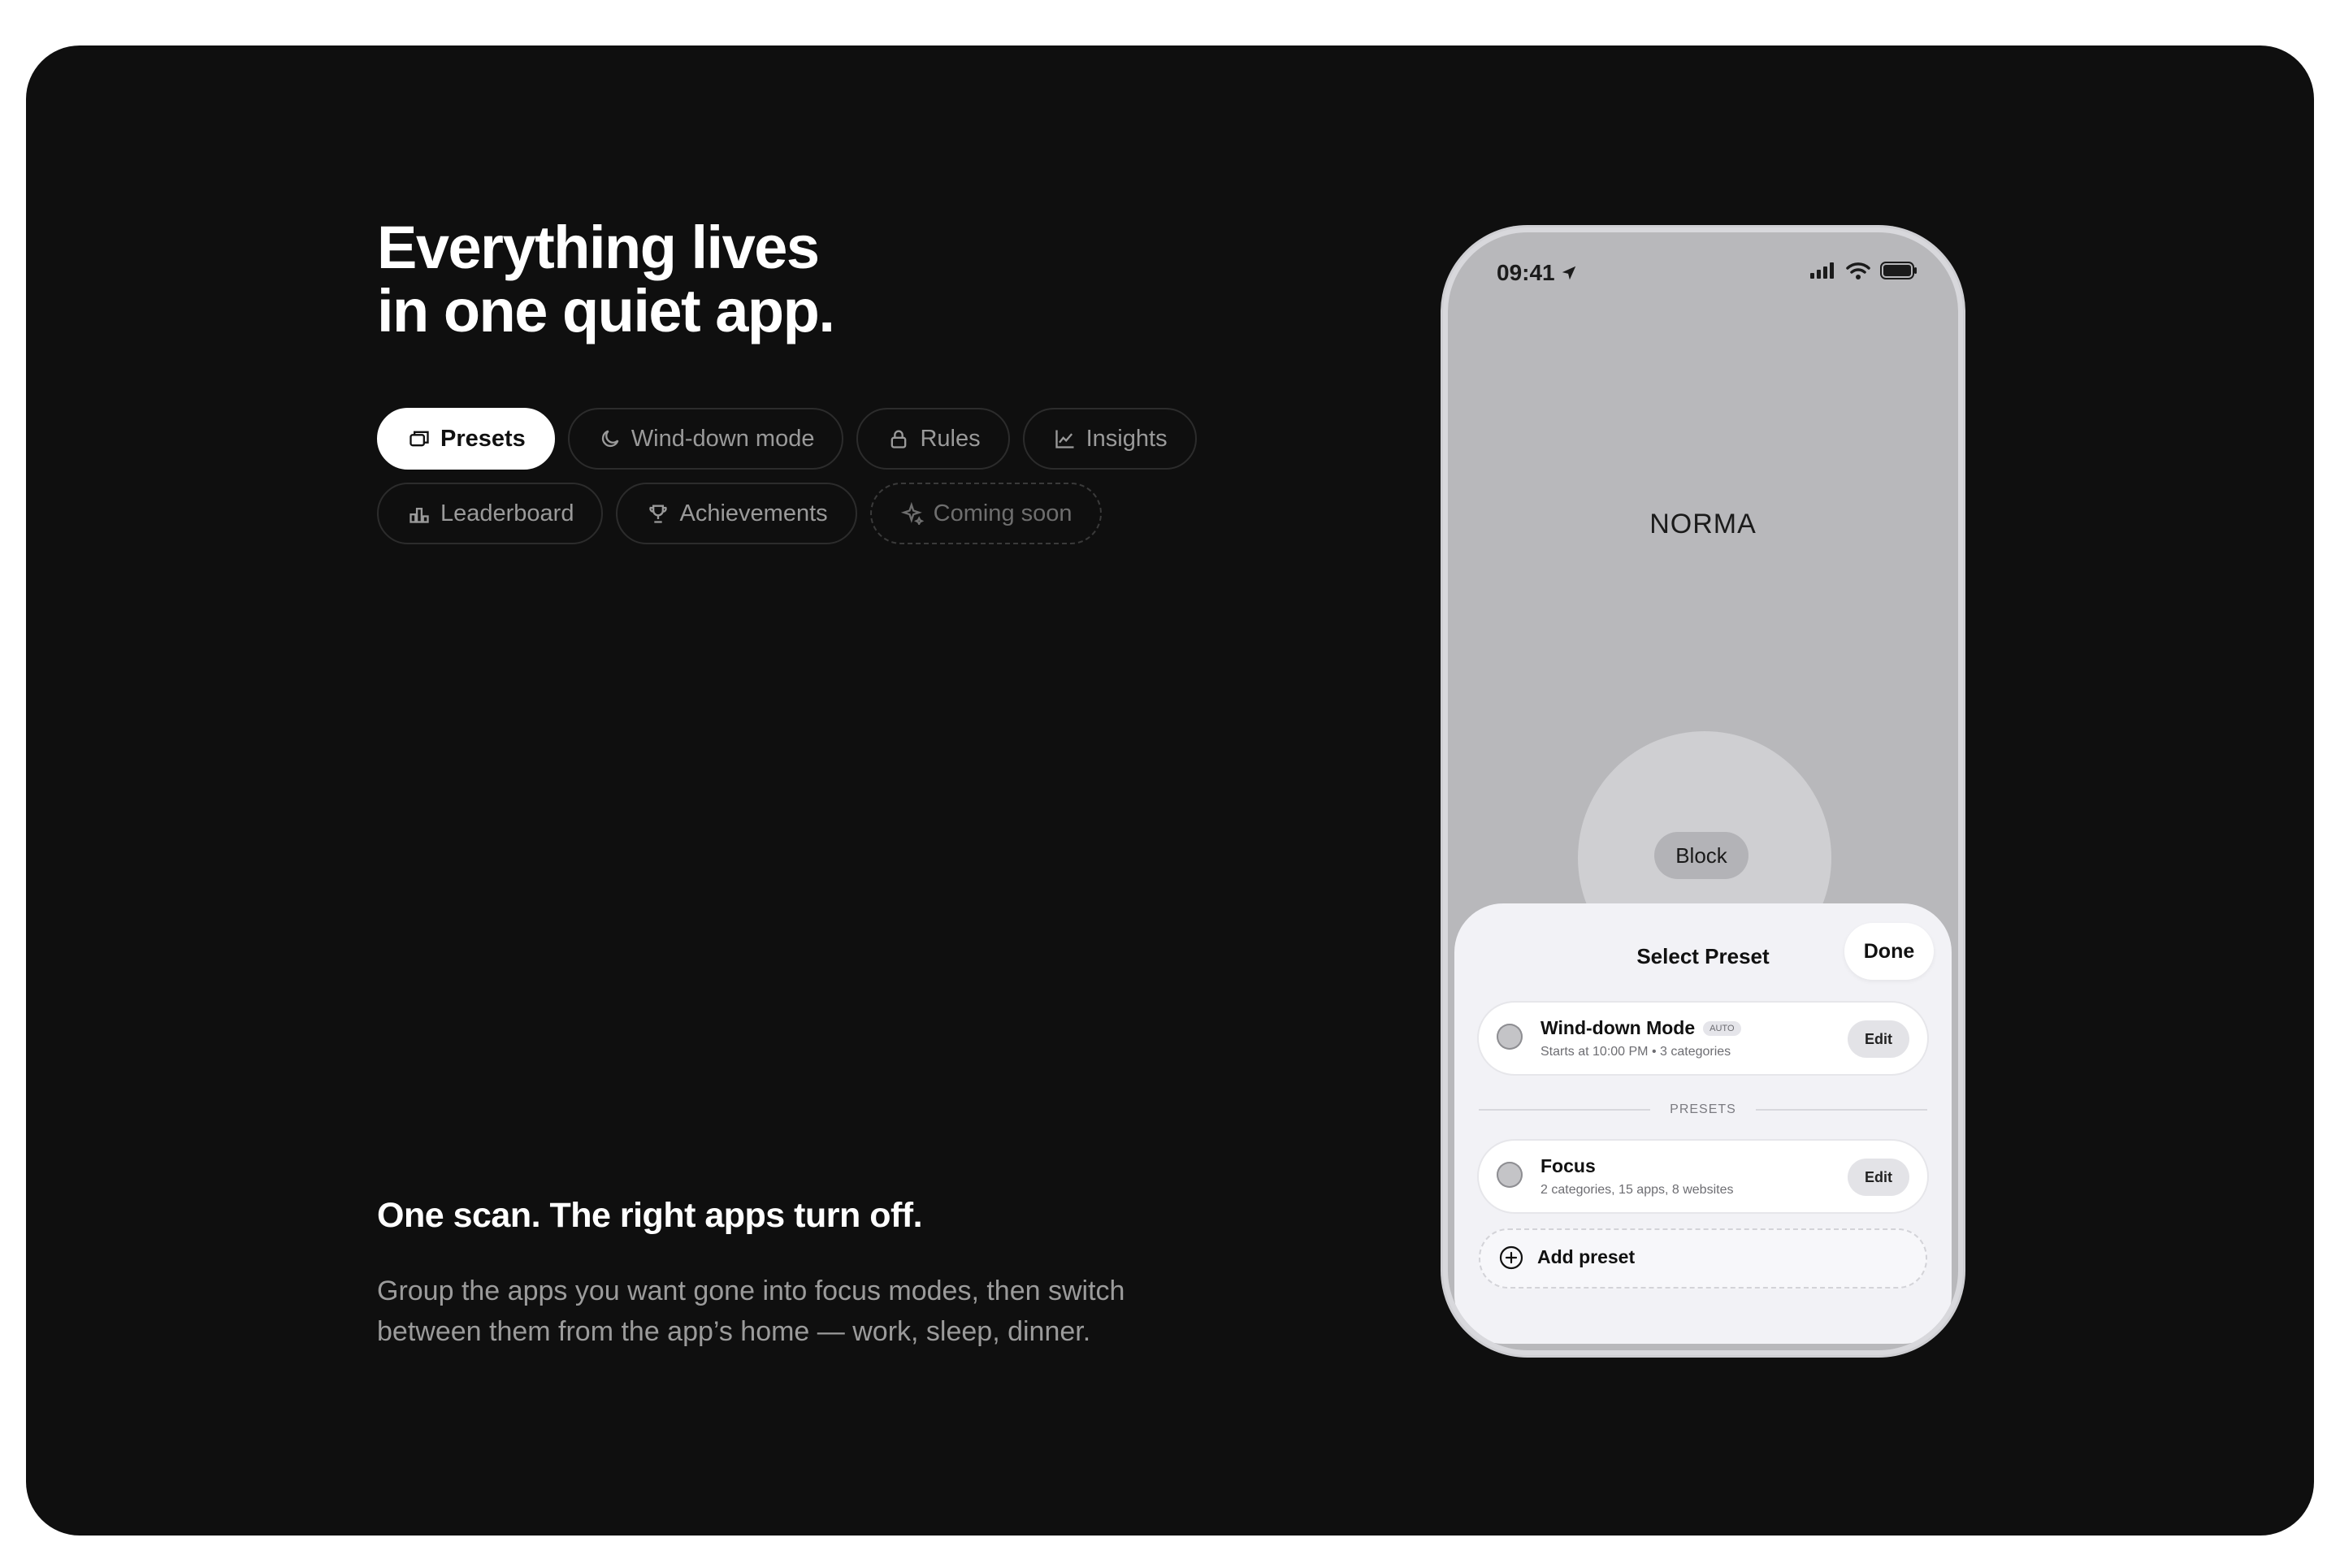  Describe the element at coordinates (950, 438) in the screenshot. I see `tab-label: Rules` at that location.